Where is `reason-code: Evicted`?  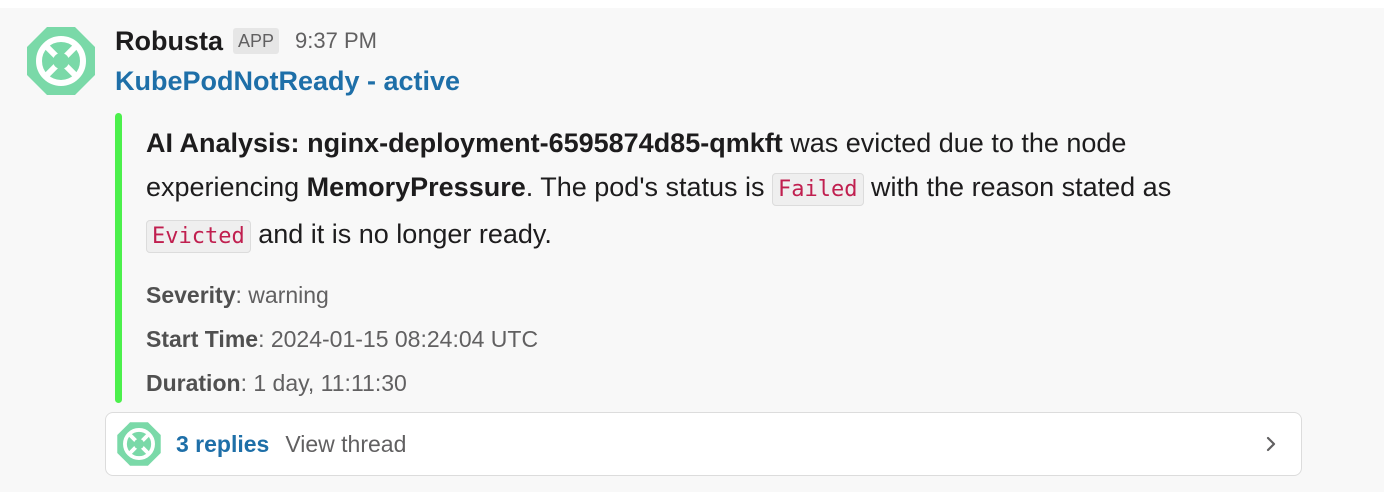
reason-code: Evicted is located at coordinates (198, 236).